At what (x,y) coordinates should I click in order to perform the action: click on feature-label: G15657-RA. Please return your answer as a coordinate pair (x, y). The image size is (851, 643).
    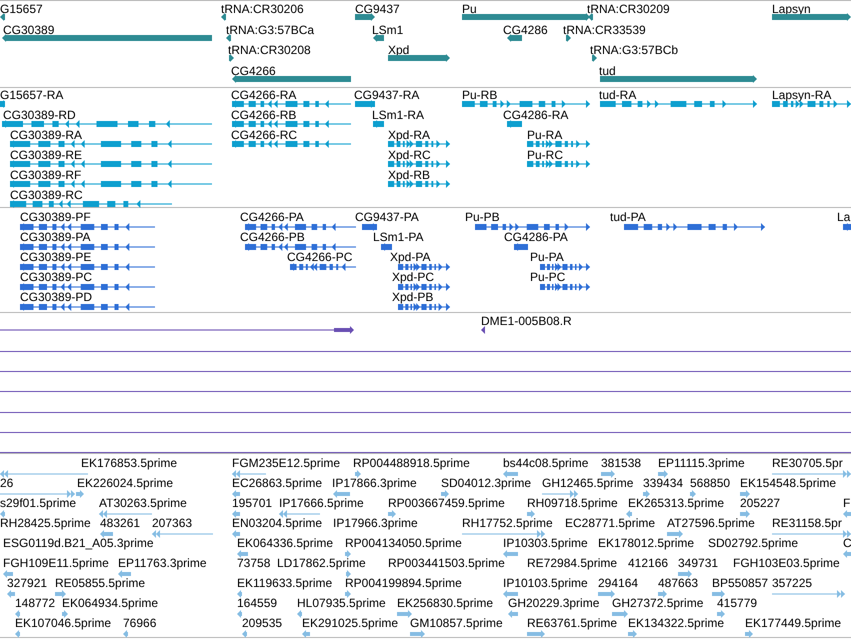
    Looking at the image, I should click on (32, 95).